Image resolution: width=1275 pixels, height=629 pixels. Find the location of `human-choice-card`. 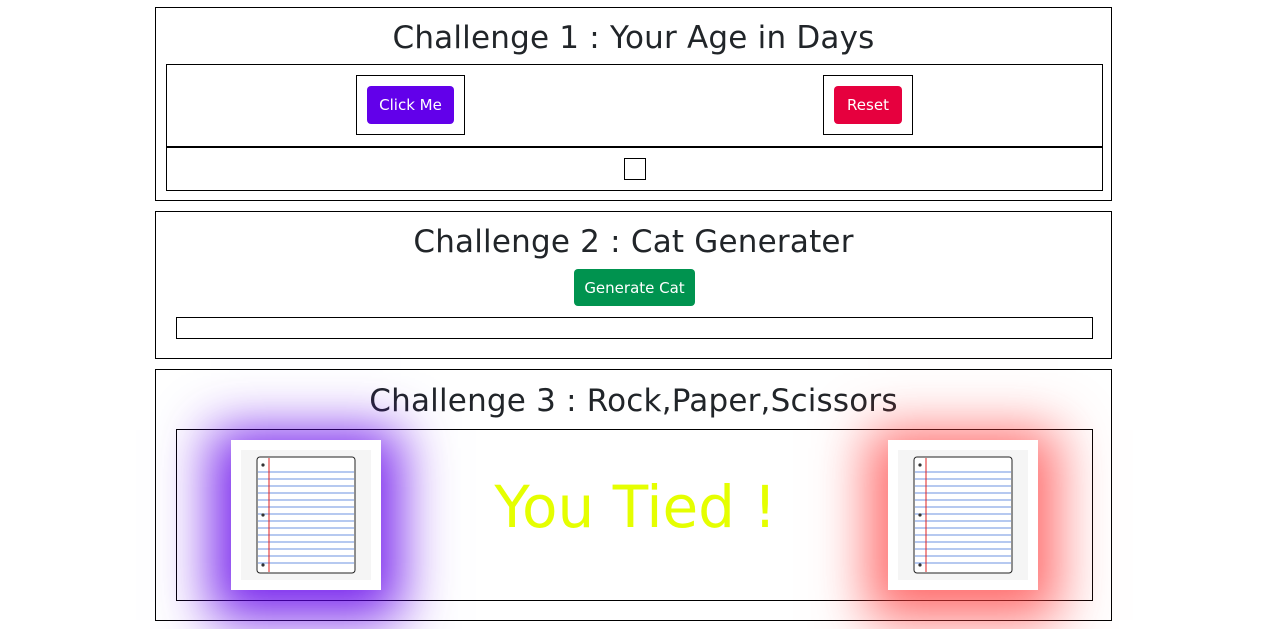

human-choice-card is located at coordinates (306, 515).